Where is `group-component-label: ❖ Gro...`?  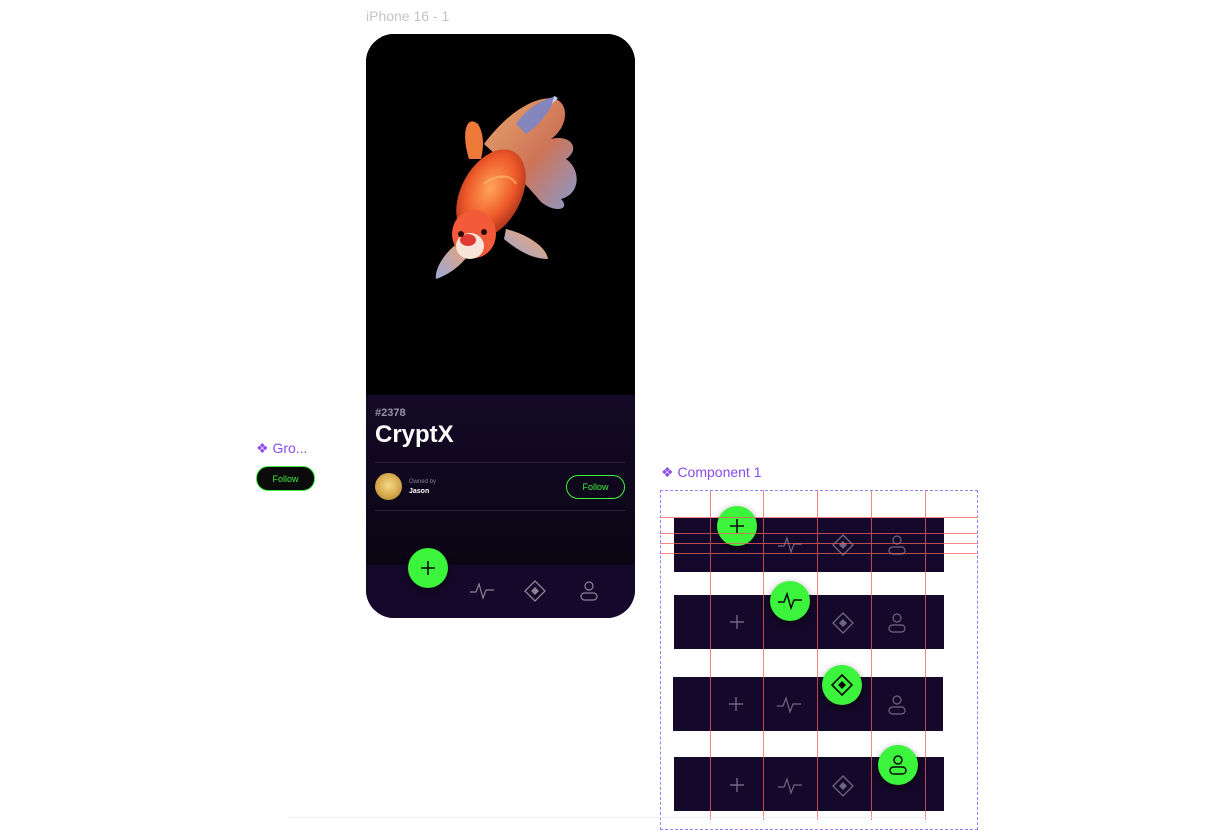
group-component-label: ❖ Gro... is located at coordinates (281, 448).